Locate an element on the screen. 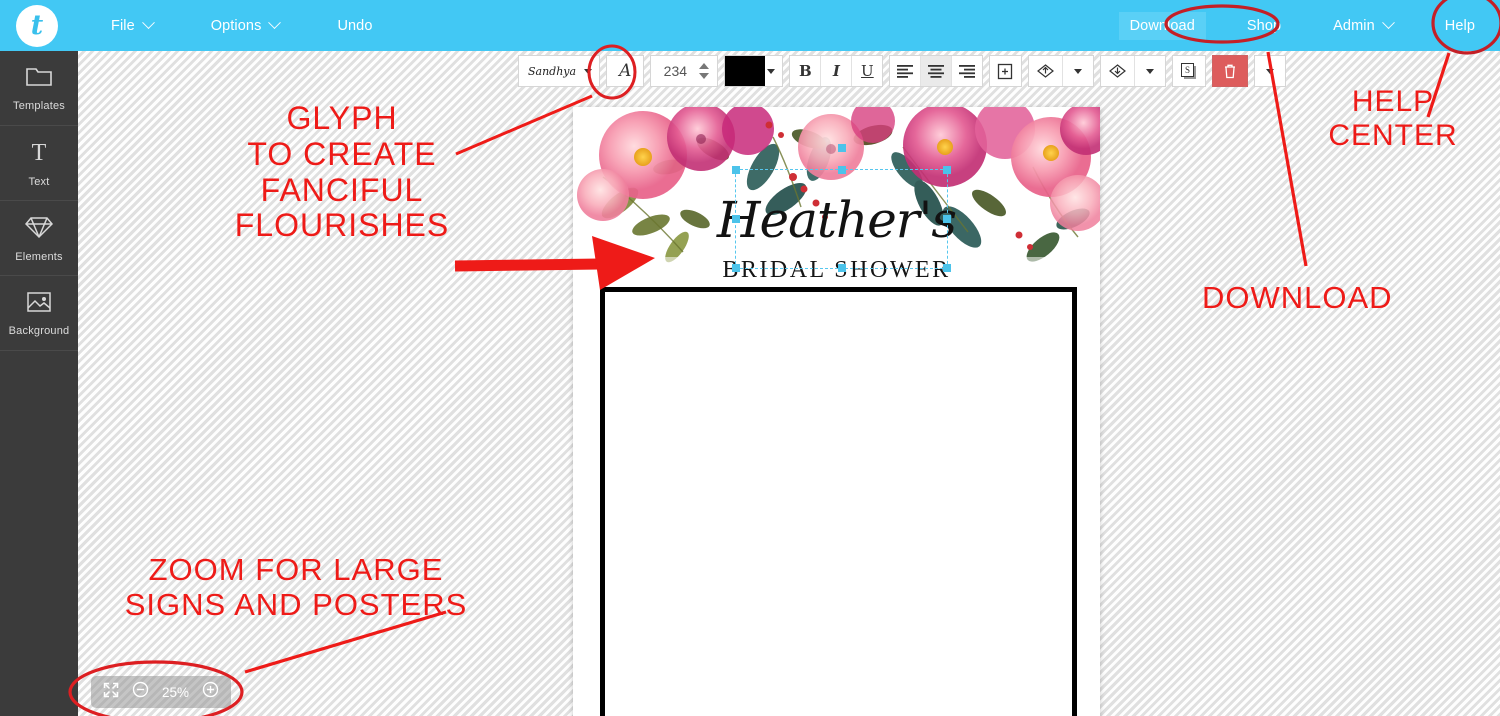  glyph-icon: A is located at coordinates (625, 71).